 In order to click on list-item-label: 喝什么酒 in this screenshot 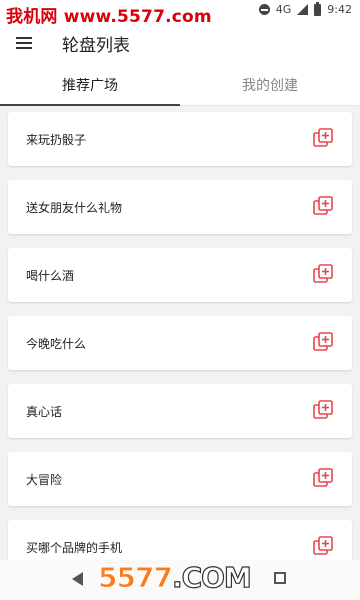, I will do `click(50, 276)`.